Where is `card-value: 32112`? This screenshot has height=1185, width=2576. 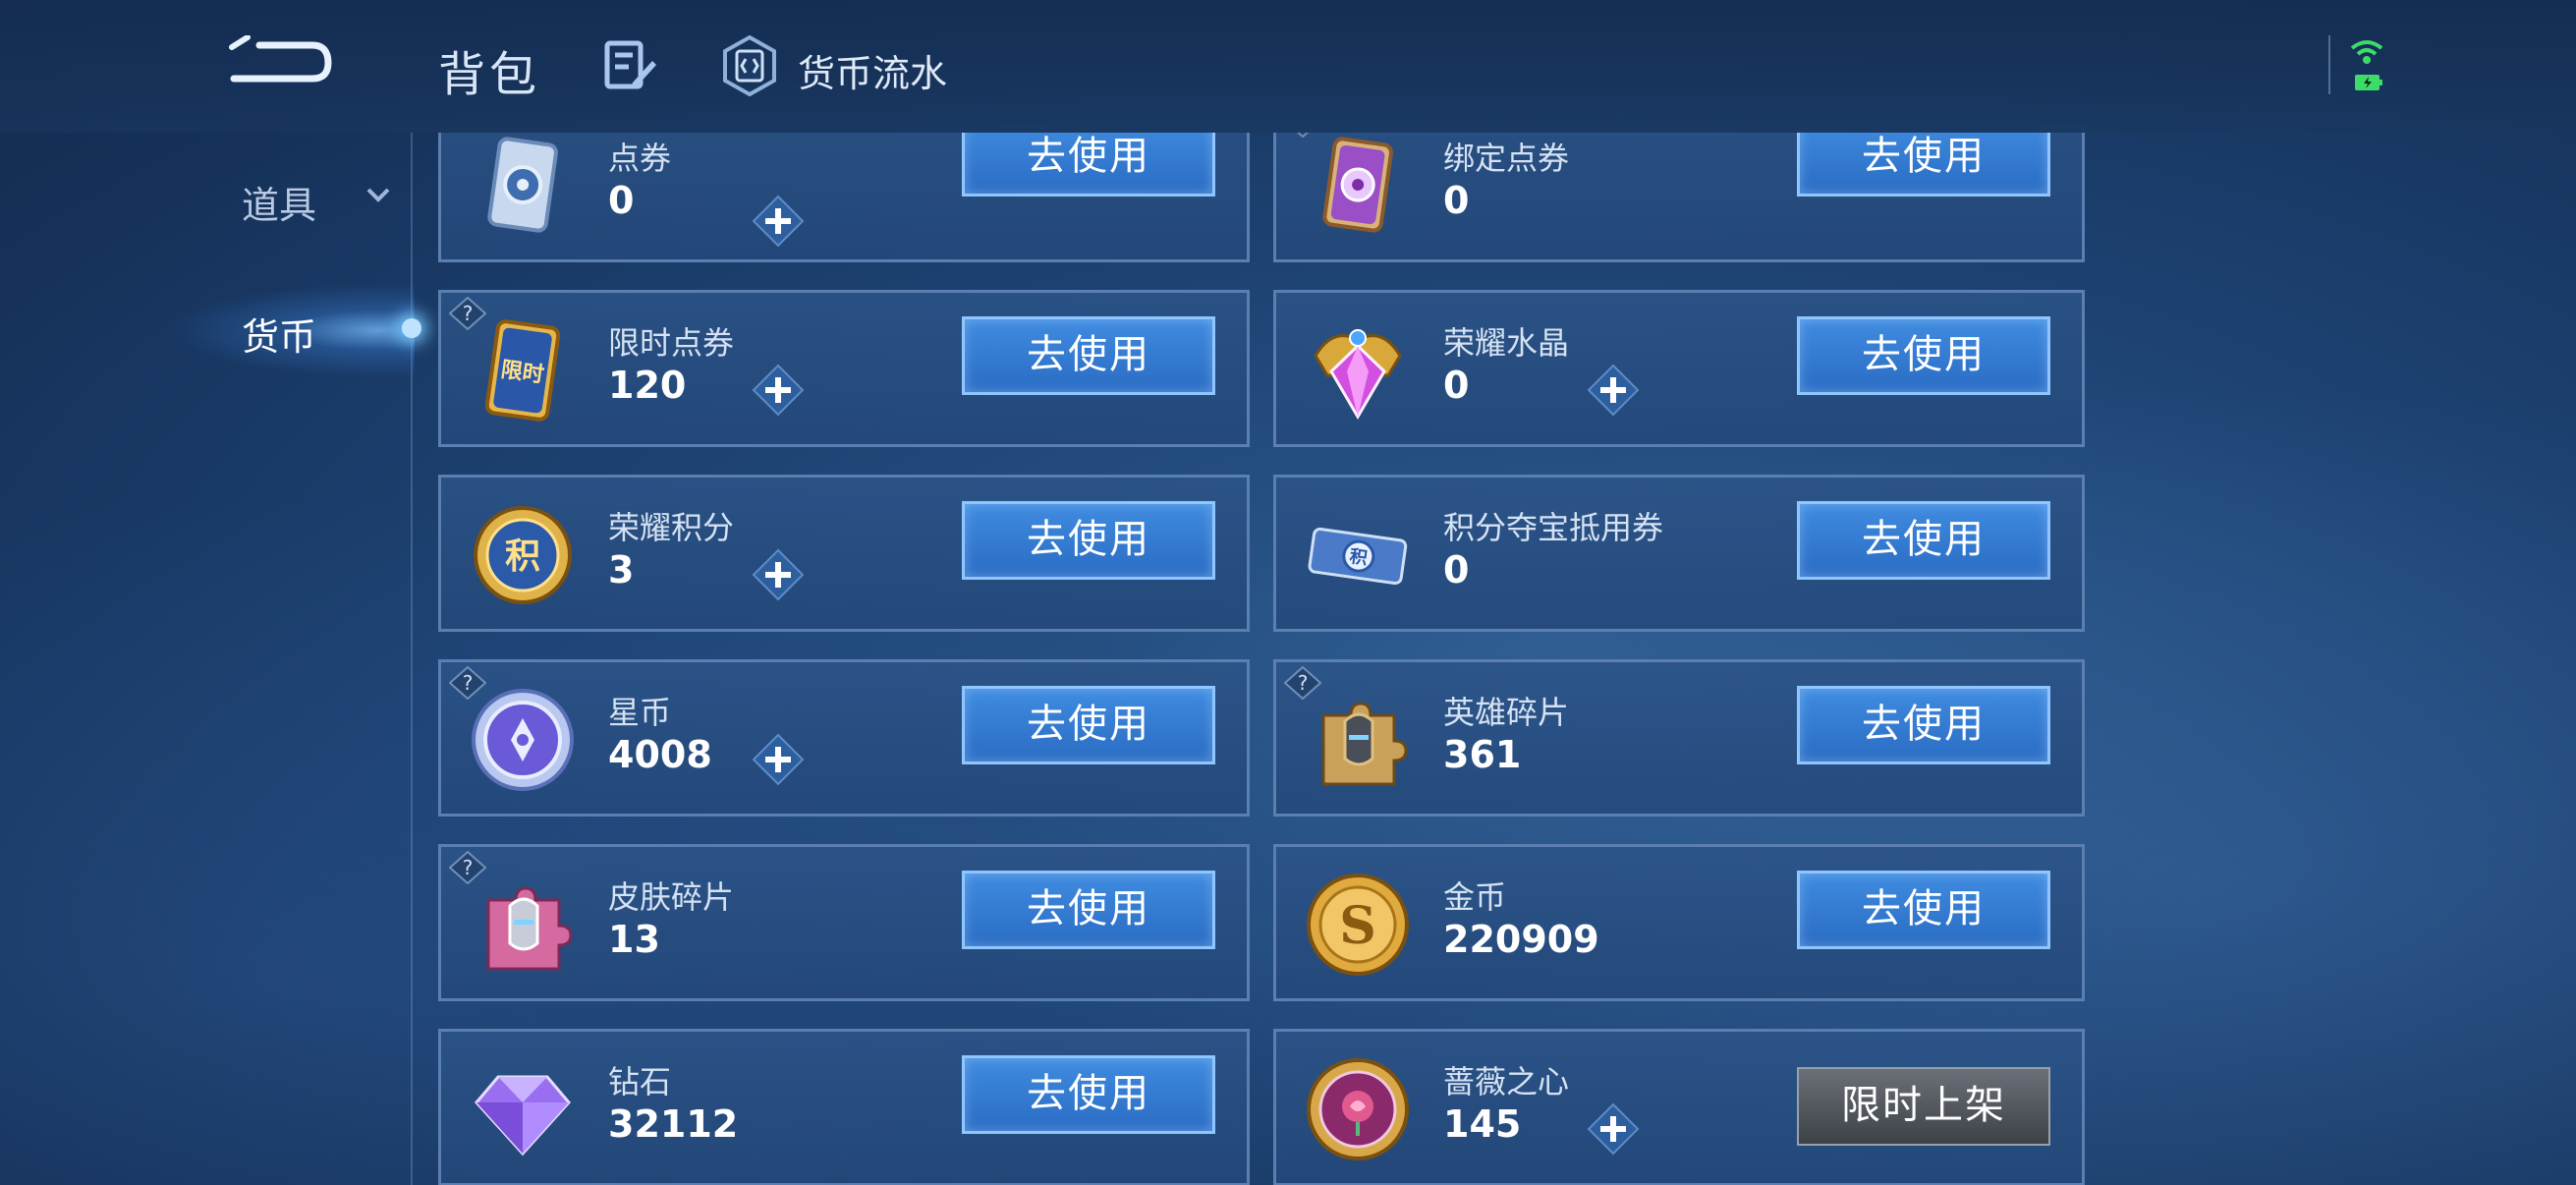
card-value: 32112 is located at coordinates (673, 1124).